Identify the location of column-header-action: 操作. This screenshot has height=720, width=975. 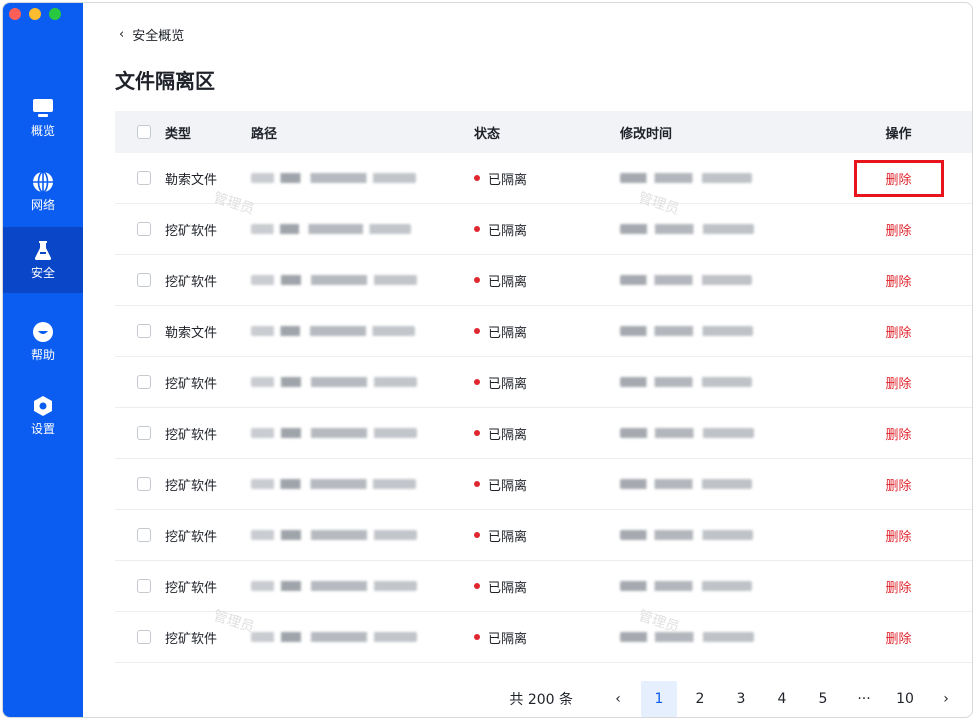
(898, 134).